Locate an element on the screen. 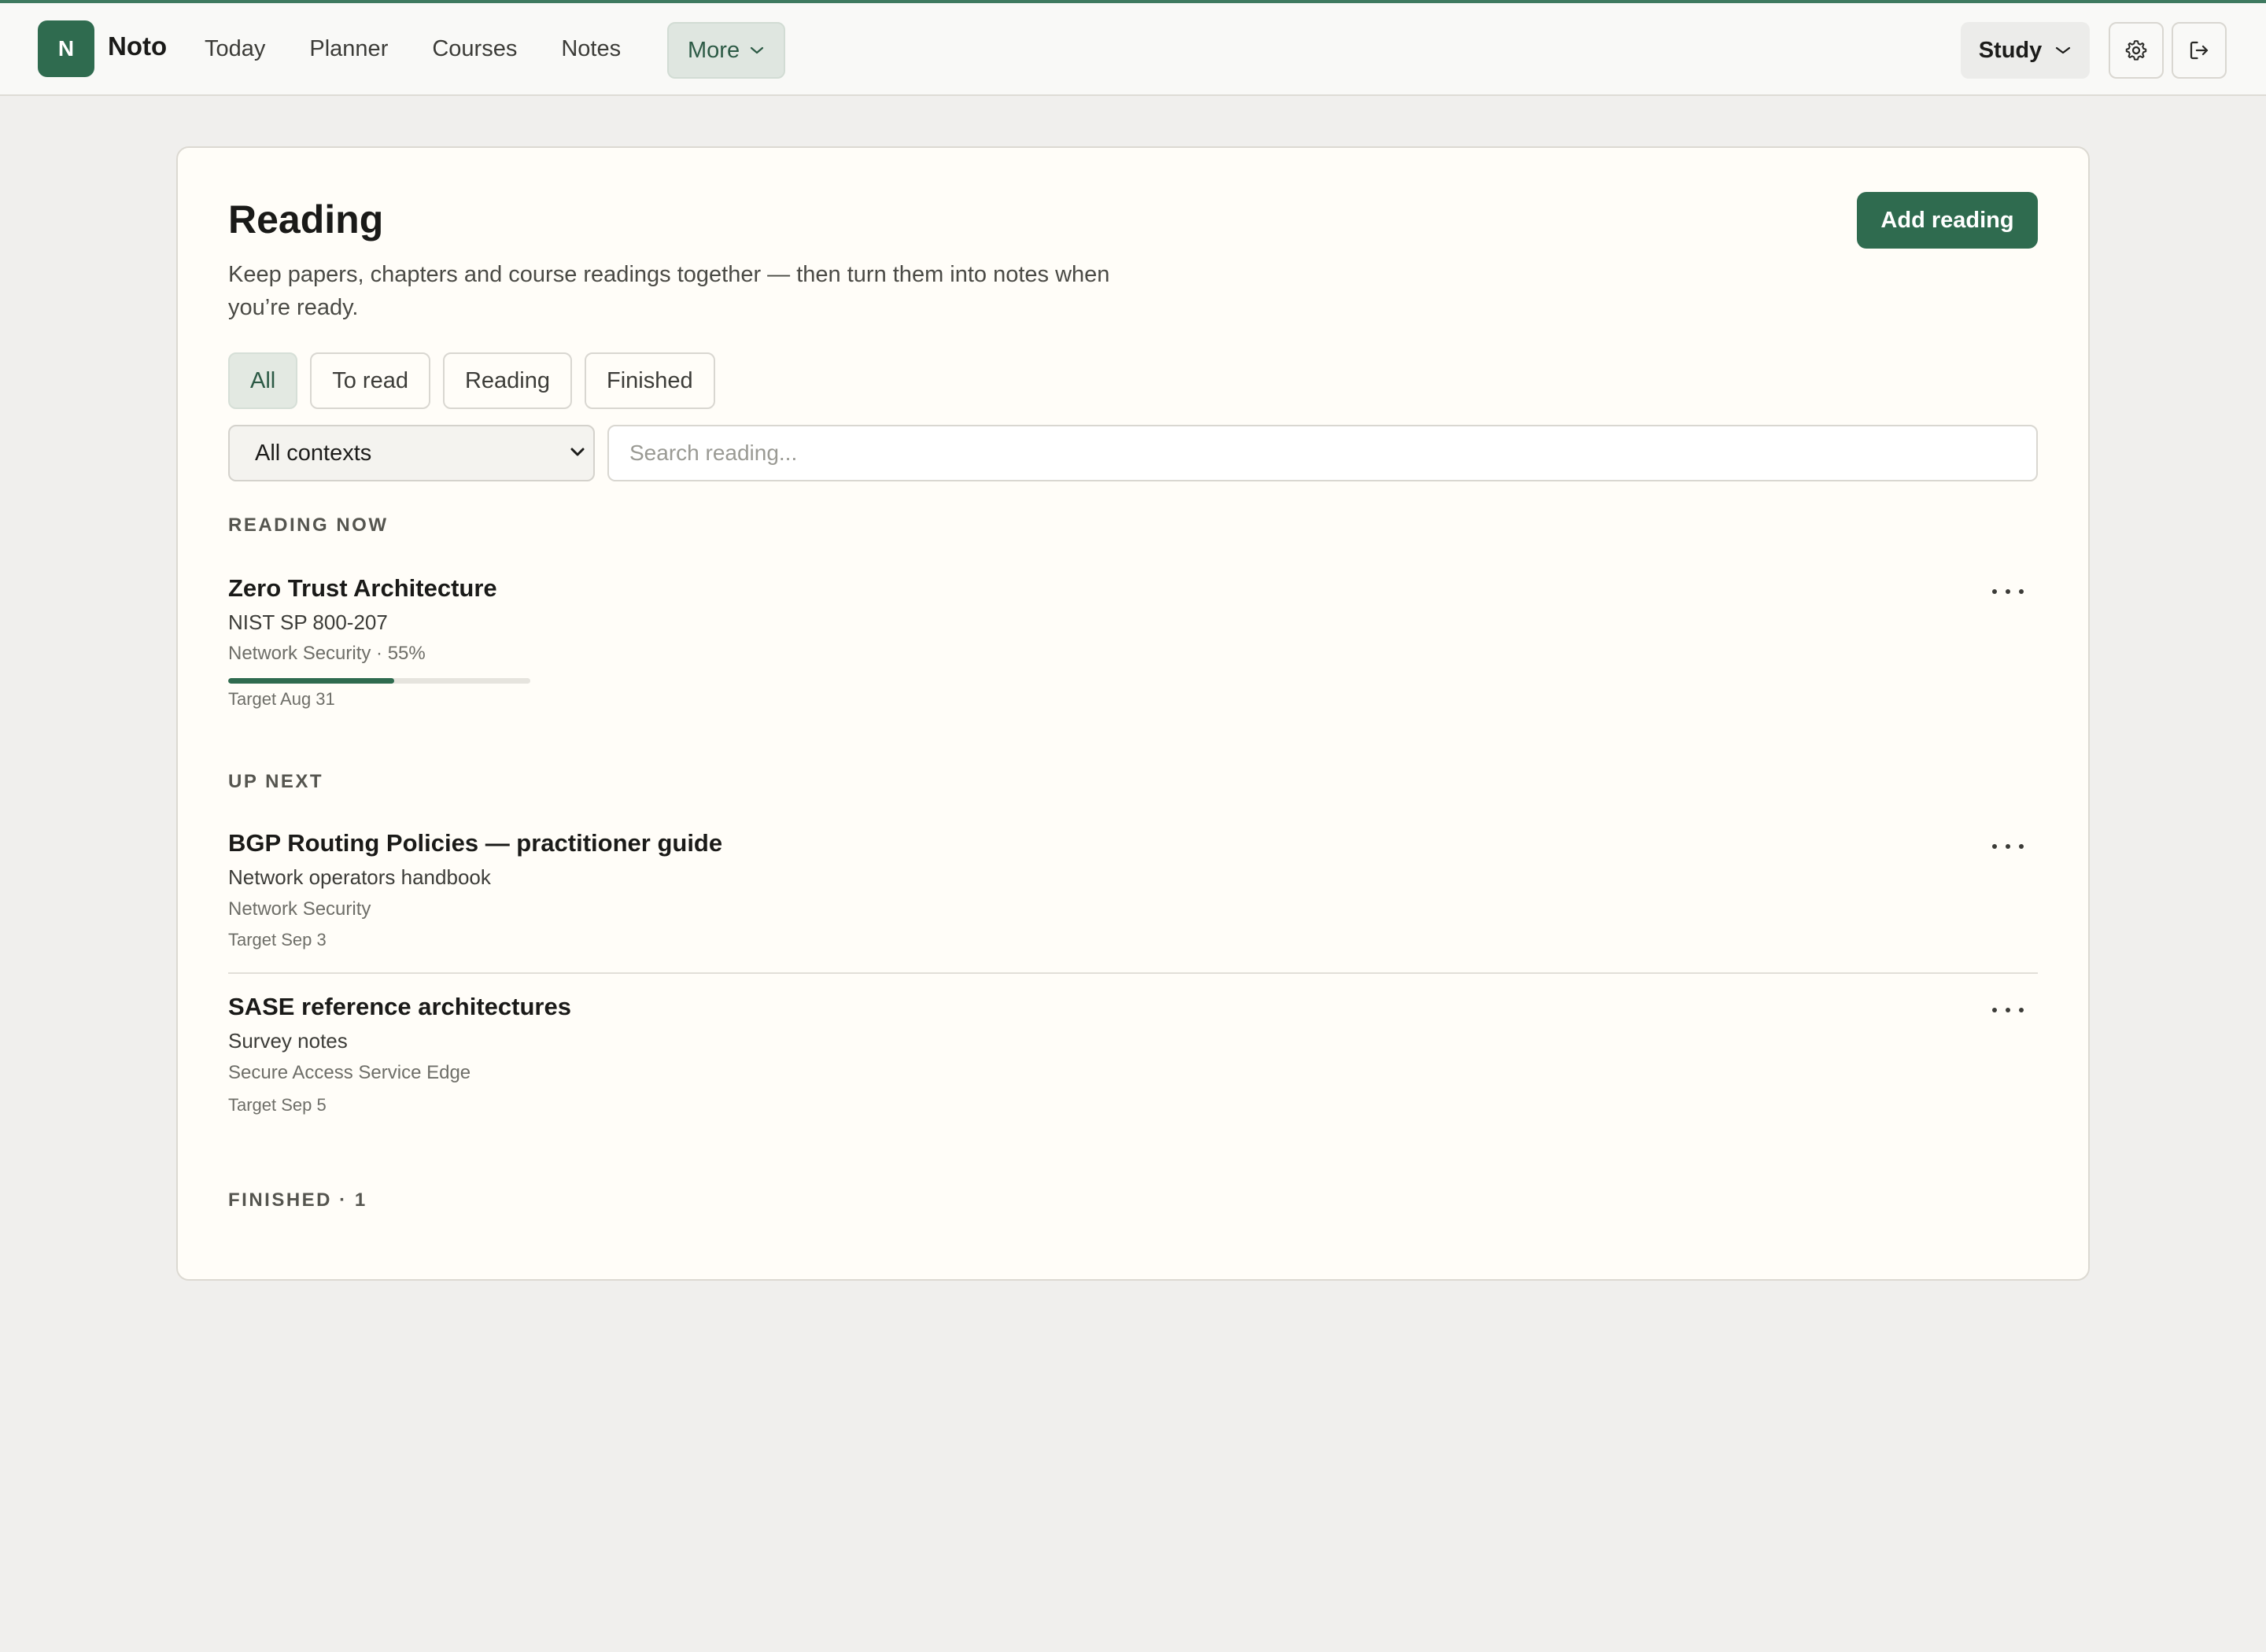 The image size is (2266, 1652). logo-letter: N is located at coordinates (66, 48).